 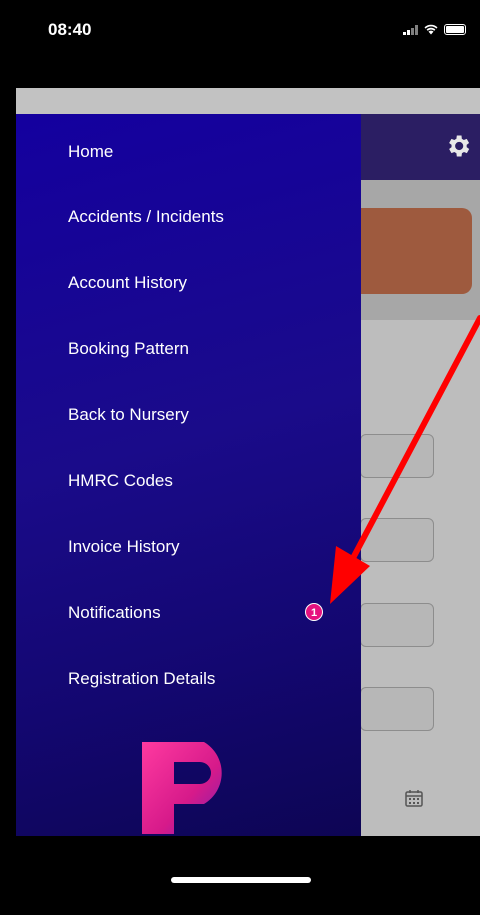 I want to click on menu-item-booking-pattern: Booking Pattern, so click(x=128, y=349).